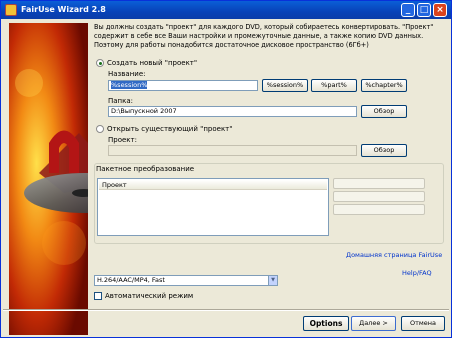 This screenshot has height=338, width=452. Describe the element at coordinates (226, 310) in the screenshot. I see `footer-separator` at that location.